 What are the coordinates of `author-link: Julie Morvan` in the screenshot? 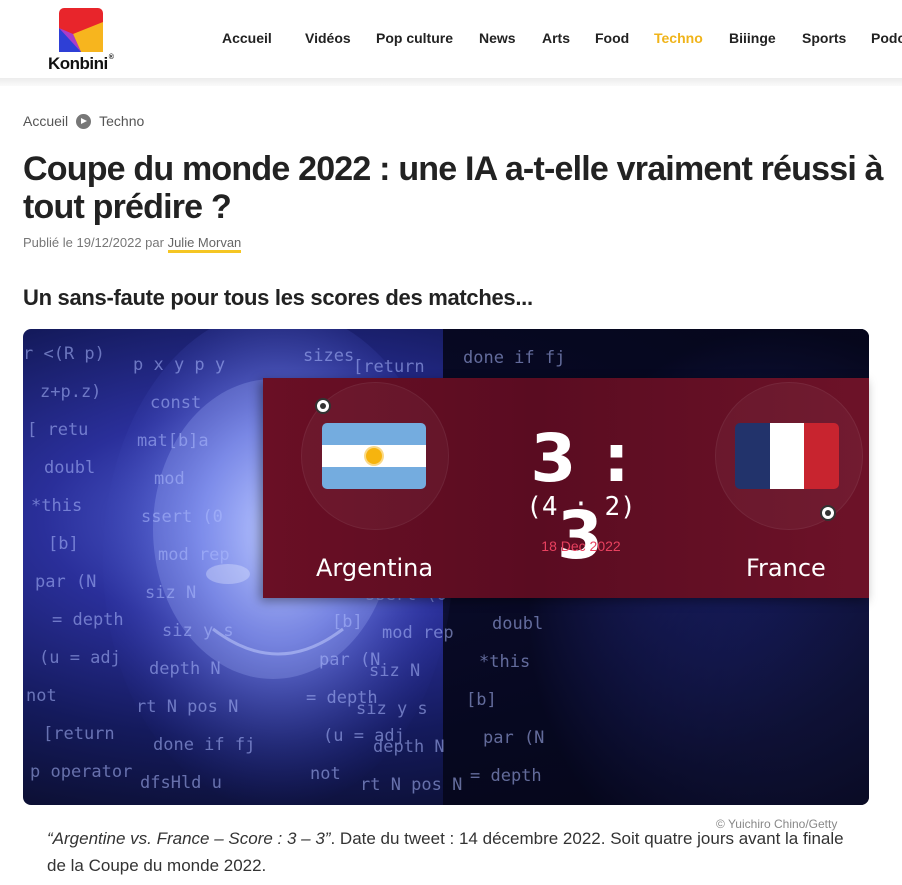 It's located at (204, 244).